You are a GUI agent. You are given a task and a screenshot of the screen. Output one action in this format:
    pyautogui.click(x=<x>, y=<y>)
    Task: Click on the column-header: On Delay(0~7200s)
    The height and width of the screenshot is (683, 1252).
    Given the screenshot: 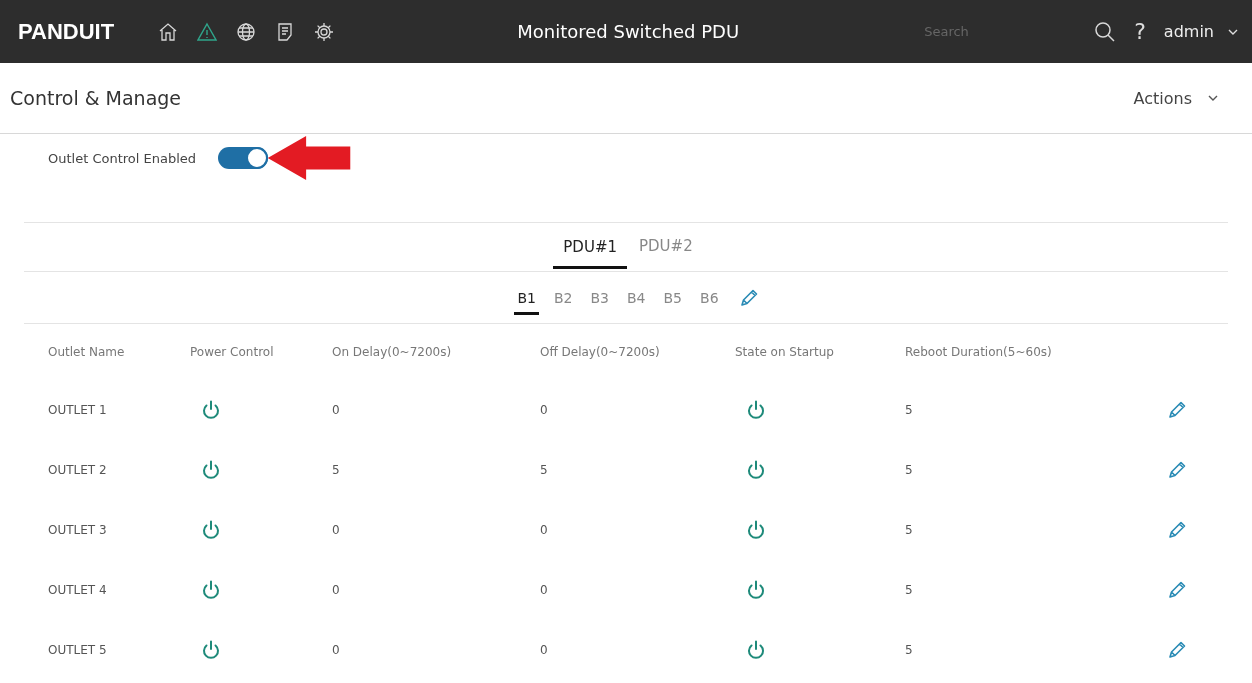 What is the action you would take?
    pyautogui.click(x=392, y=352)
    